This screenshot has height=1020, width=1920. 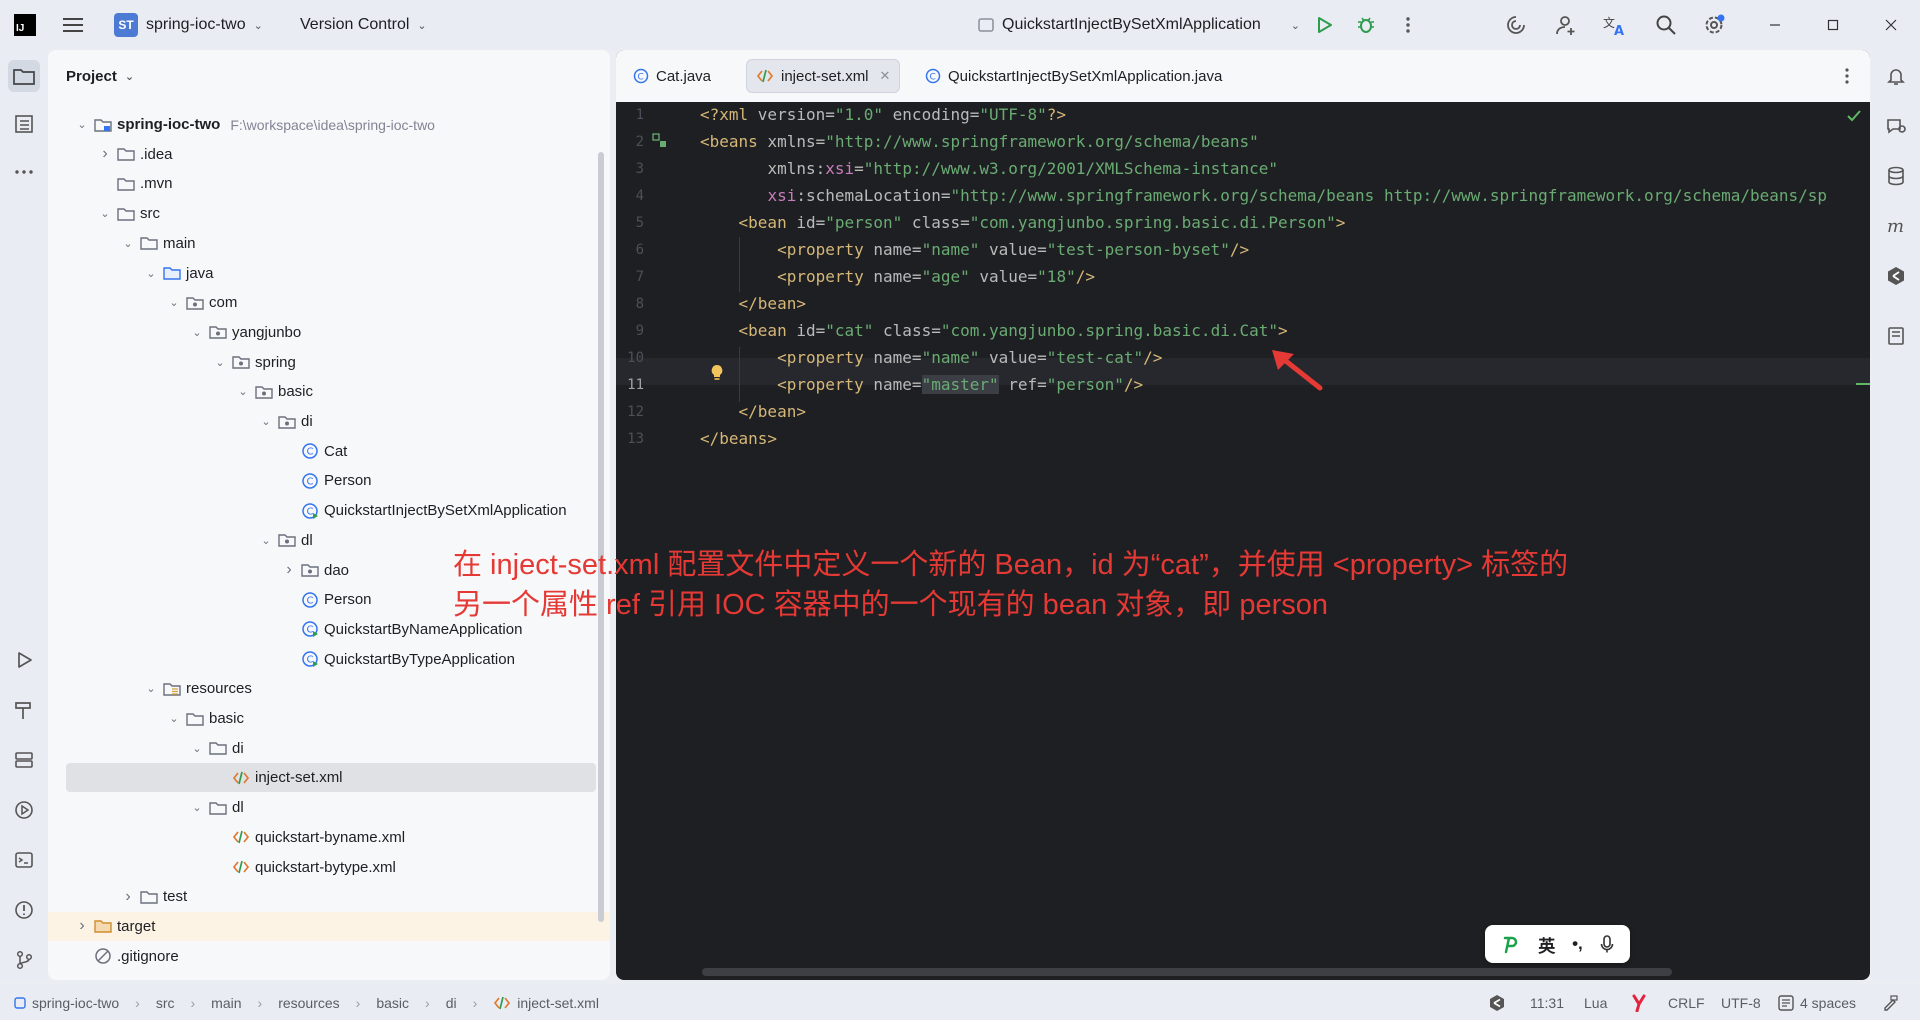 I want to click on tree-item: .gitignore, so click(x=331, y=956).